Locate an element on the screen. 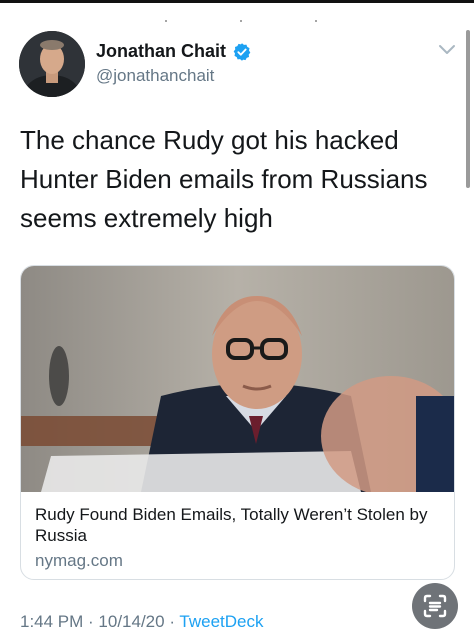 This screenshot has height=639, width=474. tweet-source-link: TweetDeck is located at coordinates (221, 621).